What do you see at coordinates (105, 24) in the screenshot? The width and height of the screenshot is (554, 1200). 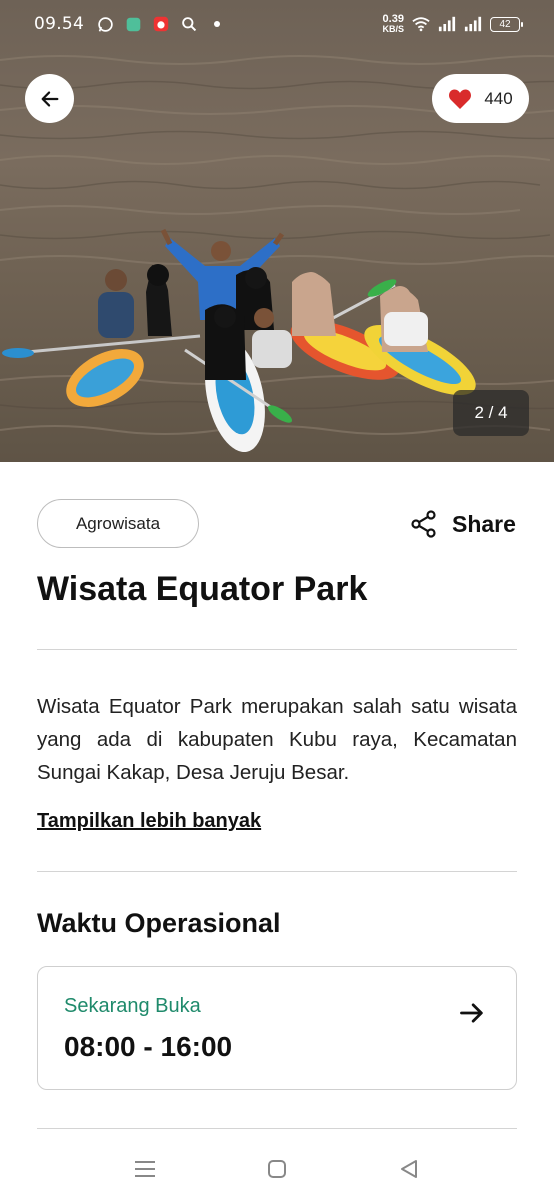 I see `whatsapp-icon` at bounding box center [105, 24].